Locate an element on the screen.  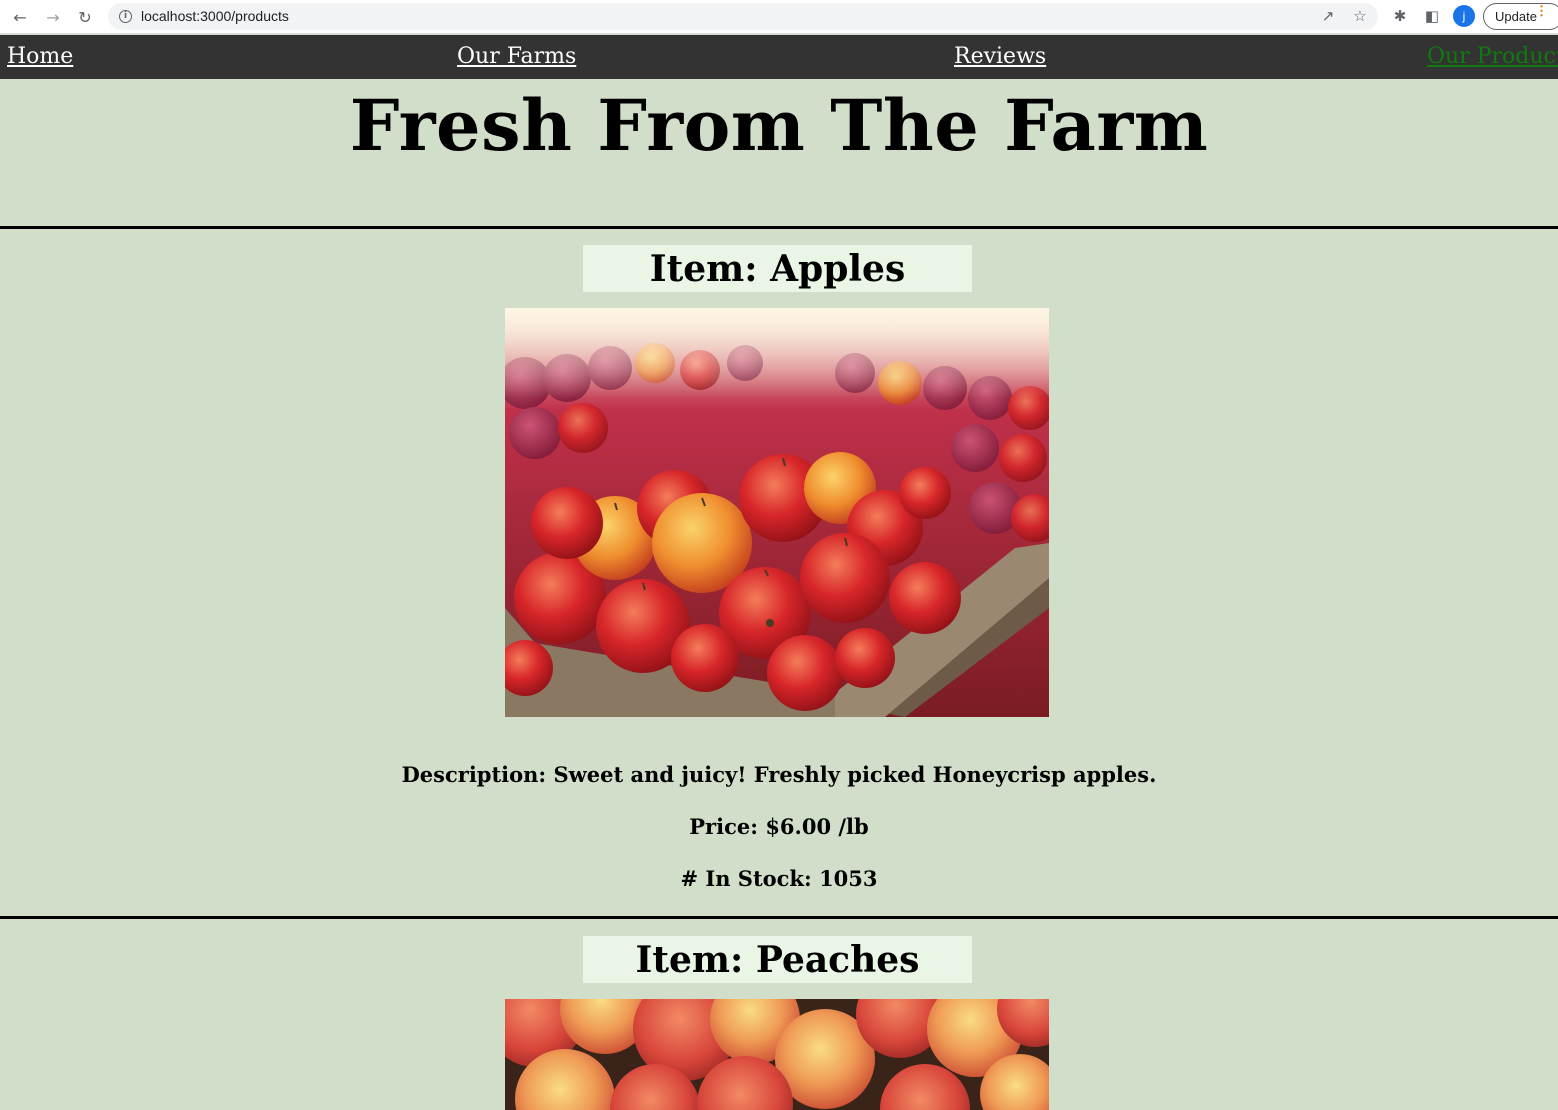
profile-avatar: j is located at coordinates (1464, 16).